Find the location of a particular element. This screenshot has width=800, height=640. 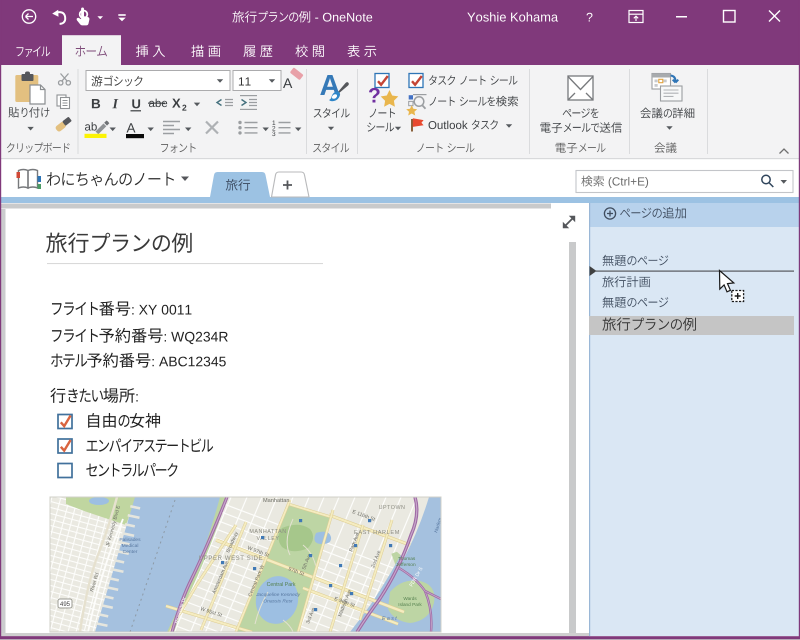

svg-text: Thomas is located at coordinates (407, 559).